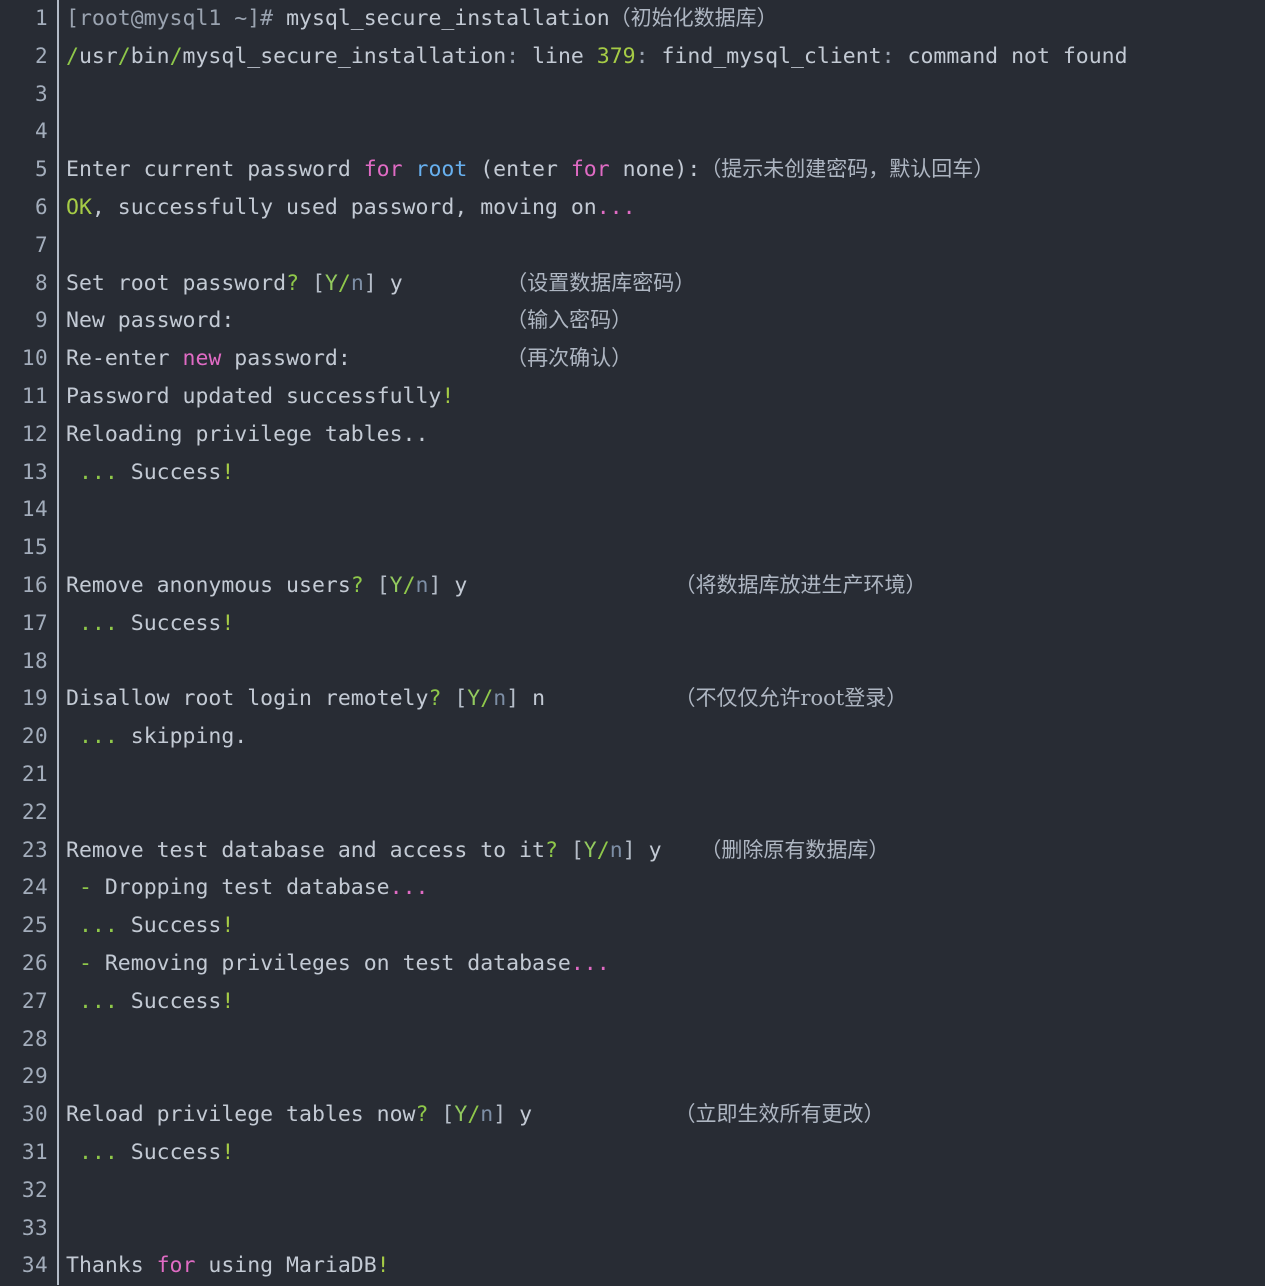 This screenshot has width=1265, height=1286. Describe the element at coordinates (34, 1000) in the screenshot. I see `line-number: 27` at that location.